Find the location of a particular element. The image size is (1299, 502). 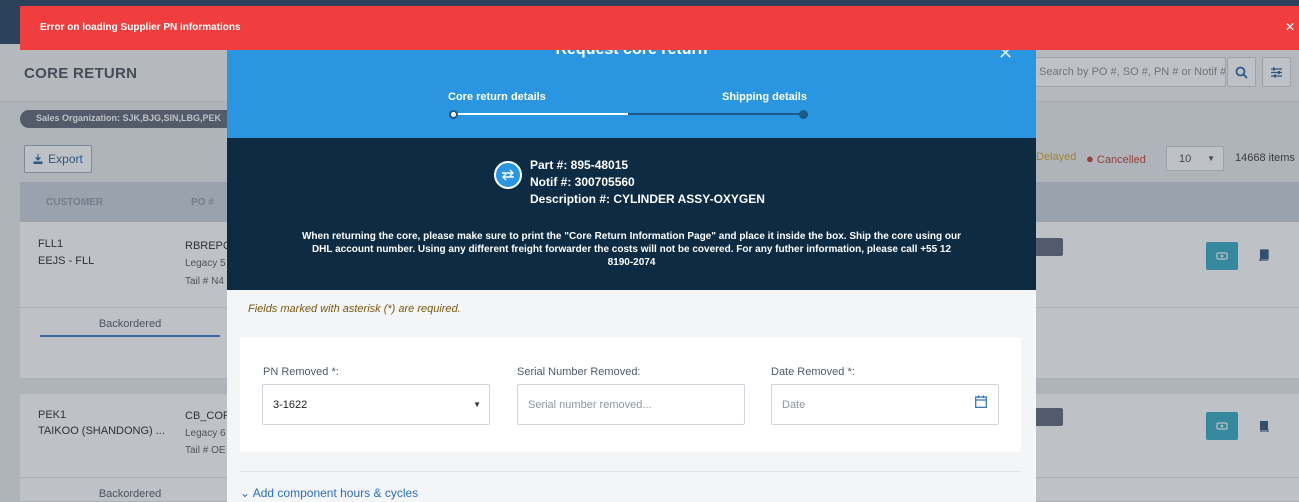

date-removed-label: Date Removed *: is located at coordinates (813, 372).